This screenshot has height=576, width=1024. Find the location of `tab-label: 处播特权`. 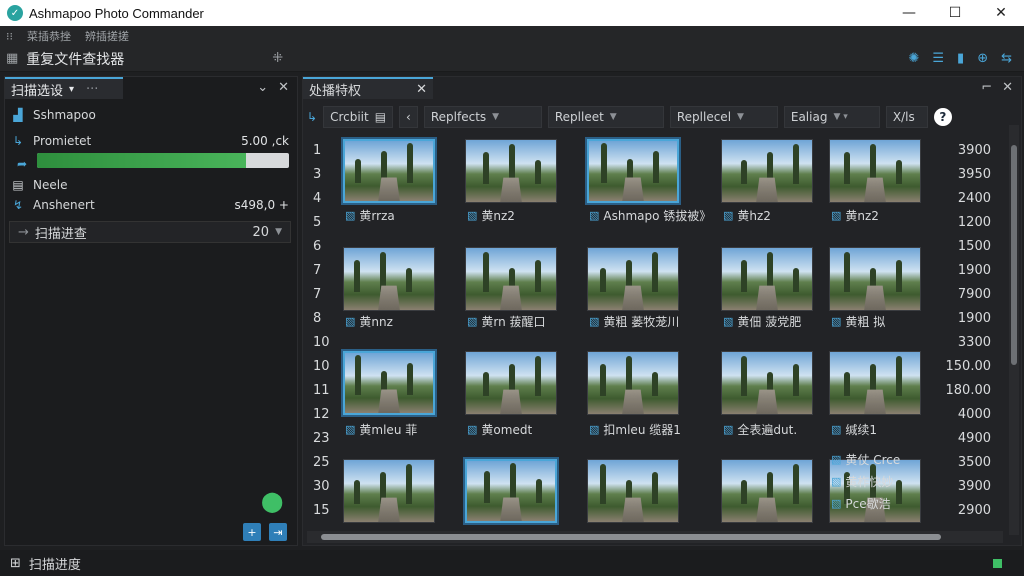

tab-label: 处播特权 is located at coordinates (335, 91).